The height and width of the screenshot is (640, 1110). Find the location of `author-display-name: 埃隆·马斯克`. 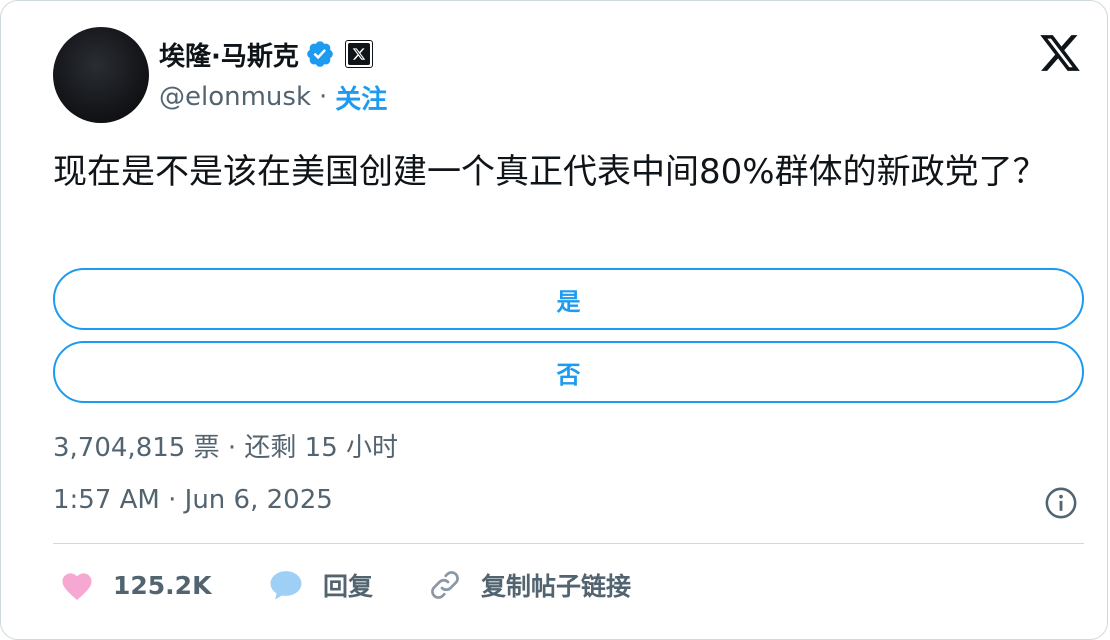

author-display-name: 埃隆·马斯克 is located at coordinates (229, 54).